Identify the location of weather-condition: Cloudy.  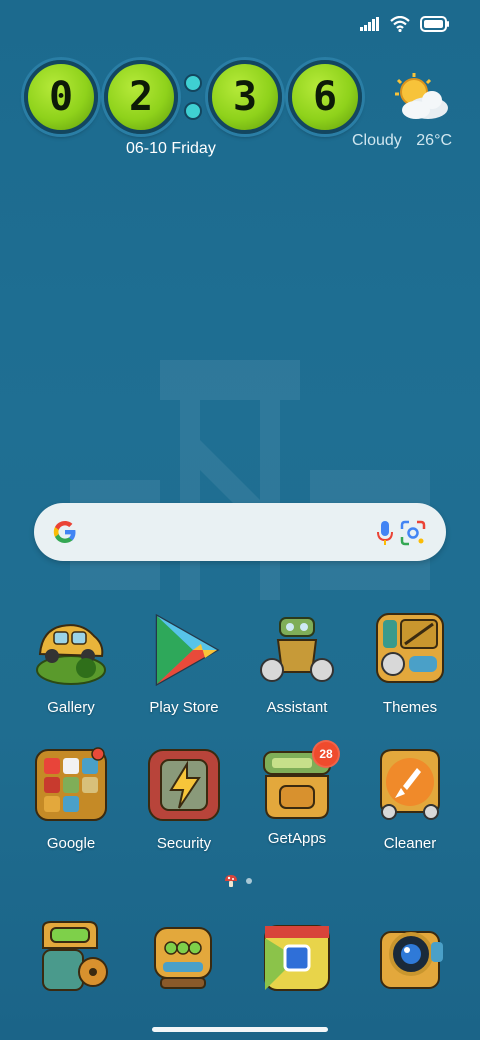
(377, 140).